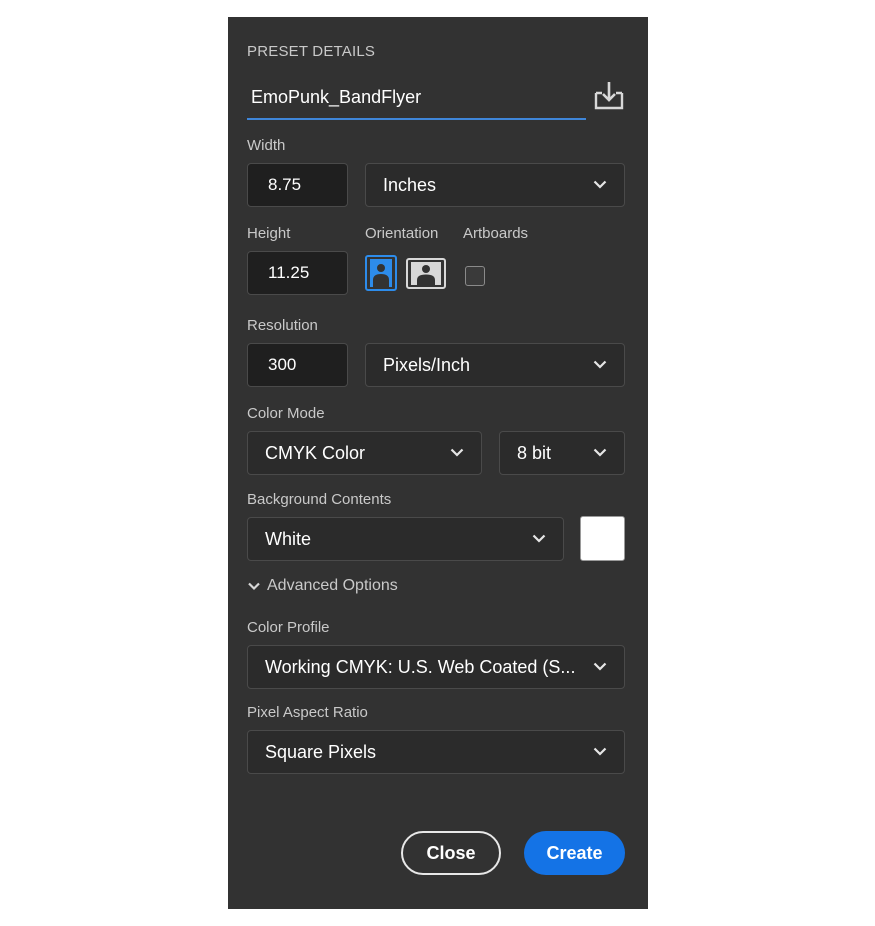  What do you see at coordinates (402, 233) in the screenshot?
I see `orientation-label: Orientation` at bounding box center [402, 233].